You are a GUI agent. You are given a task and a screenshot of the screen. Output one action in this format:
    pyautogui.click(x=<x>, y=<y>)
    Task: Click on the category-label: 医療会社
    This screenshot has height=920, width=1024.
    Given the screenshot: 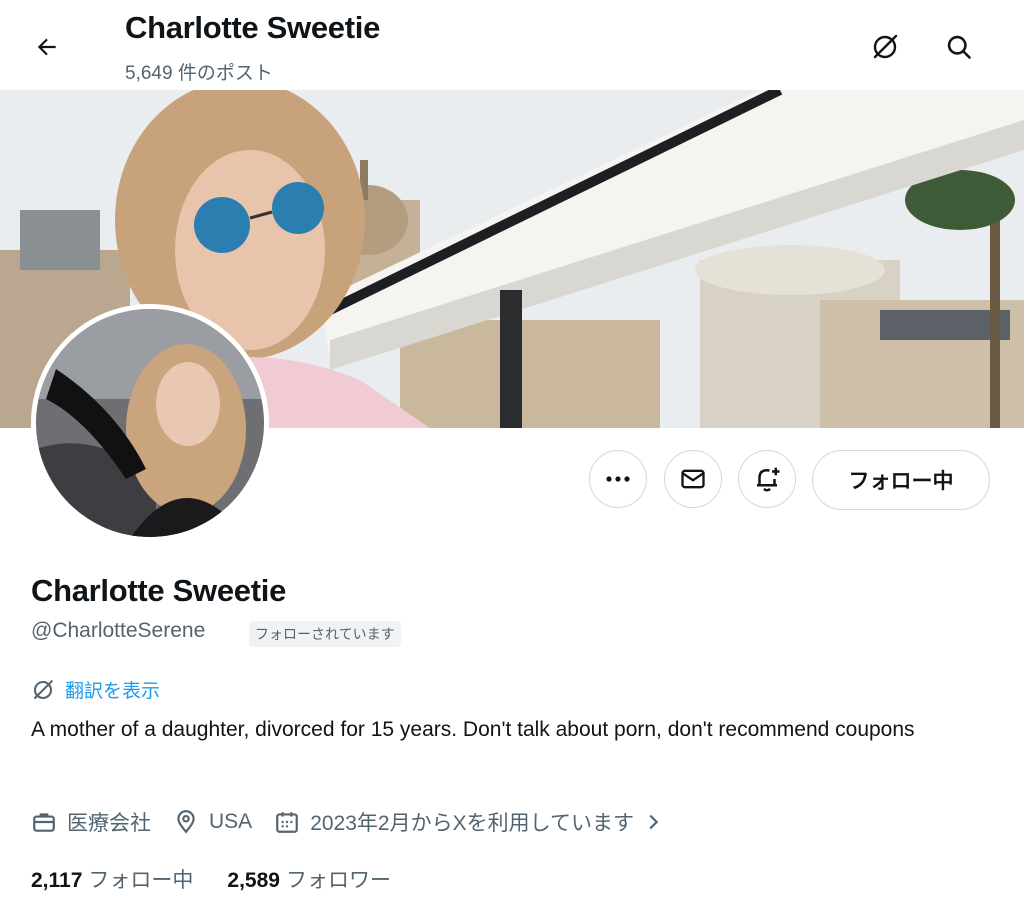 What is the action you would take?
    pyautogui.click(x=109, y=823)
    